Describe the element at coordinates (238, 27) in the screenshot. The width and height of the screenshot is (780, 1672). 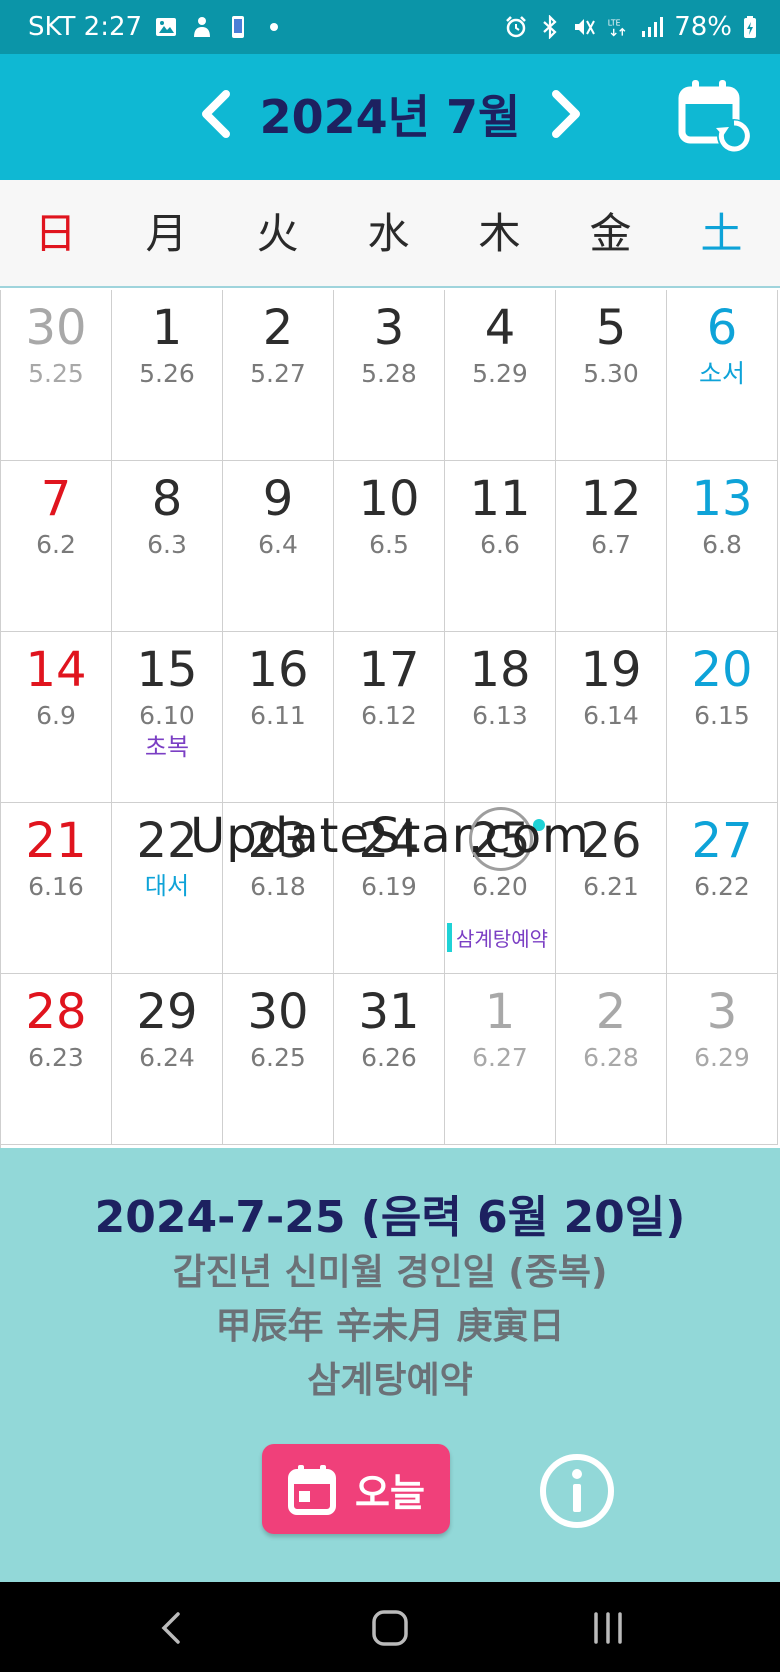
I see `phone-icon` at that location.